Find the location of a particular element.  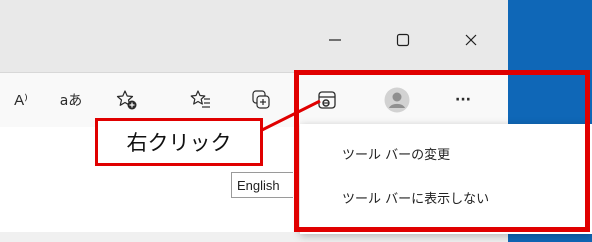

add-favorite-icon is located at coordinates (126, 100).